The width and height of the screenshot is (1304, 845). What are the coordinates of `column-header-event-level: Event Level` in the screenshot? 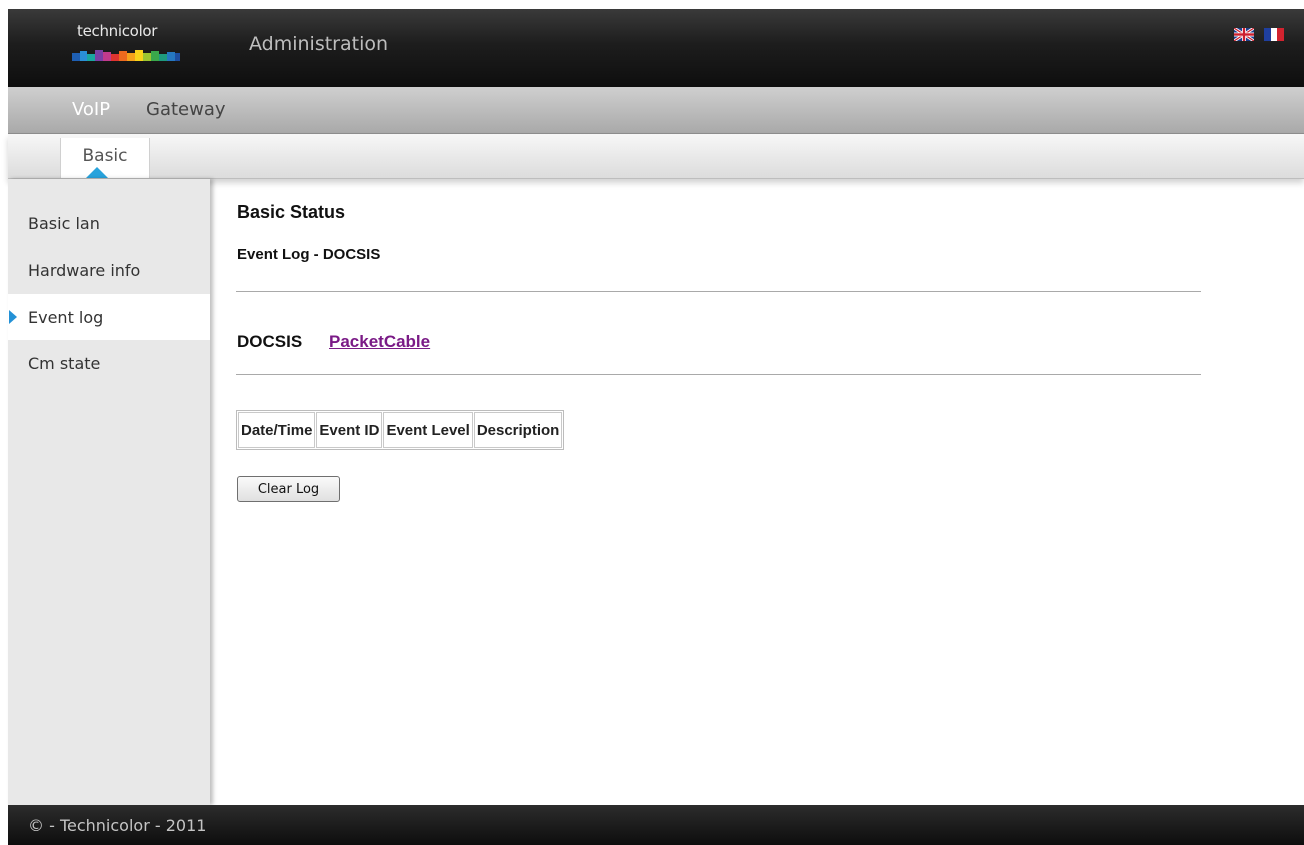 It's located at (428, 430).